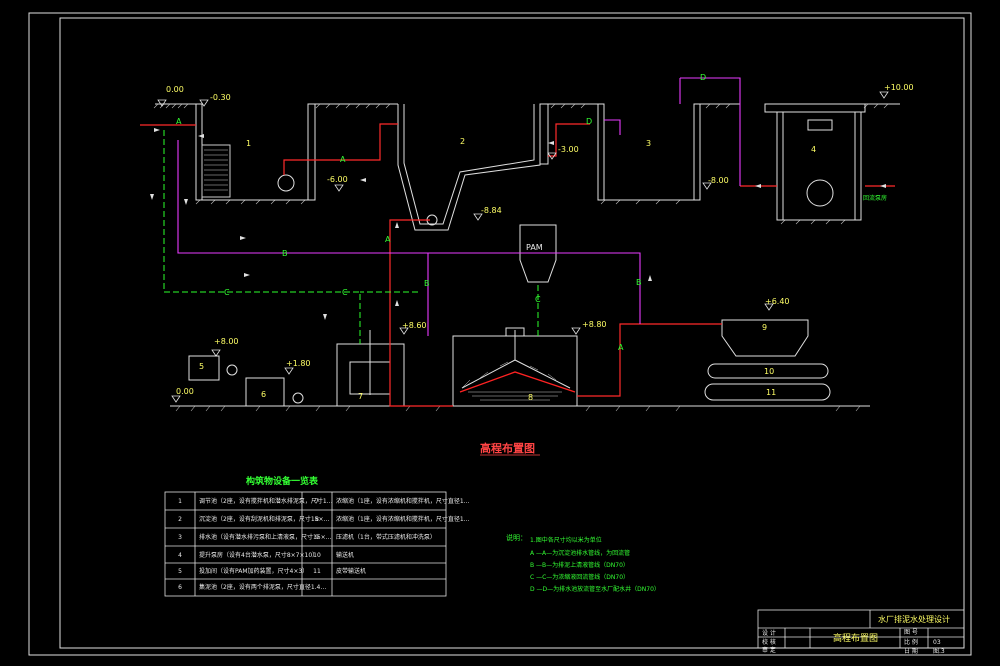 The image size is (1000, 666). What do you see at coordinates (769, 633) in the screenshot?
I see `title-block-row1: 设 计` at bounding box center [769, 633].